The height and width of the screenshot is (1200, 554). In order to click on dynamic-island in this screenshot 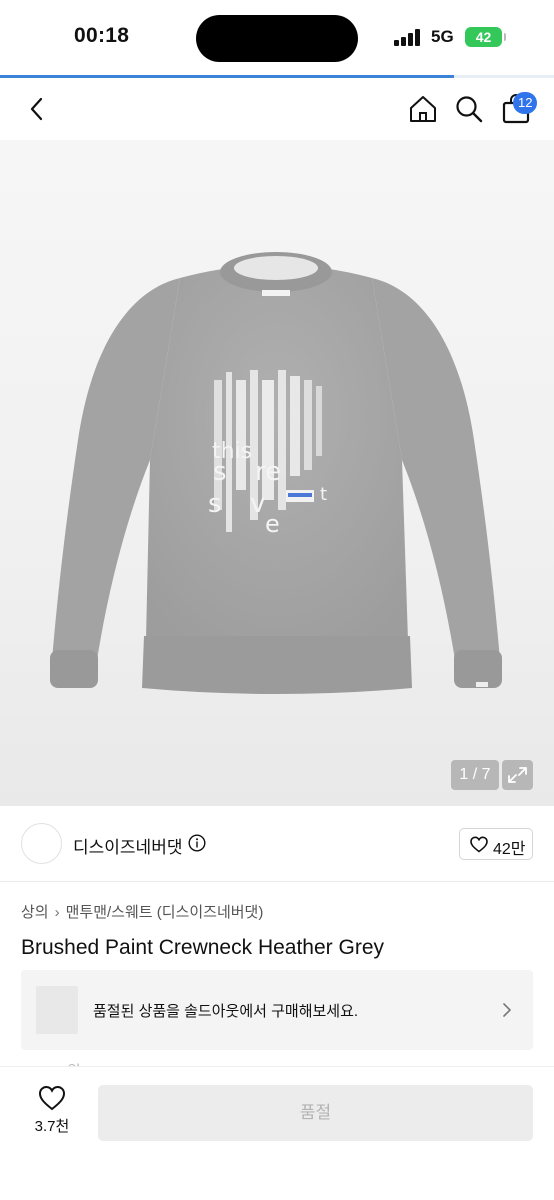, I will do `click(277, 38)`.